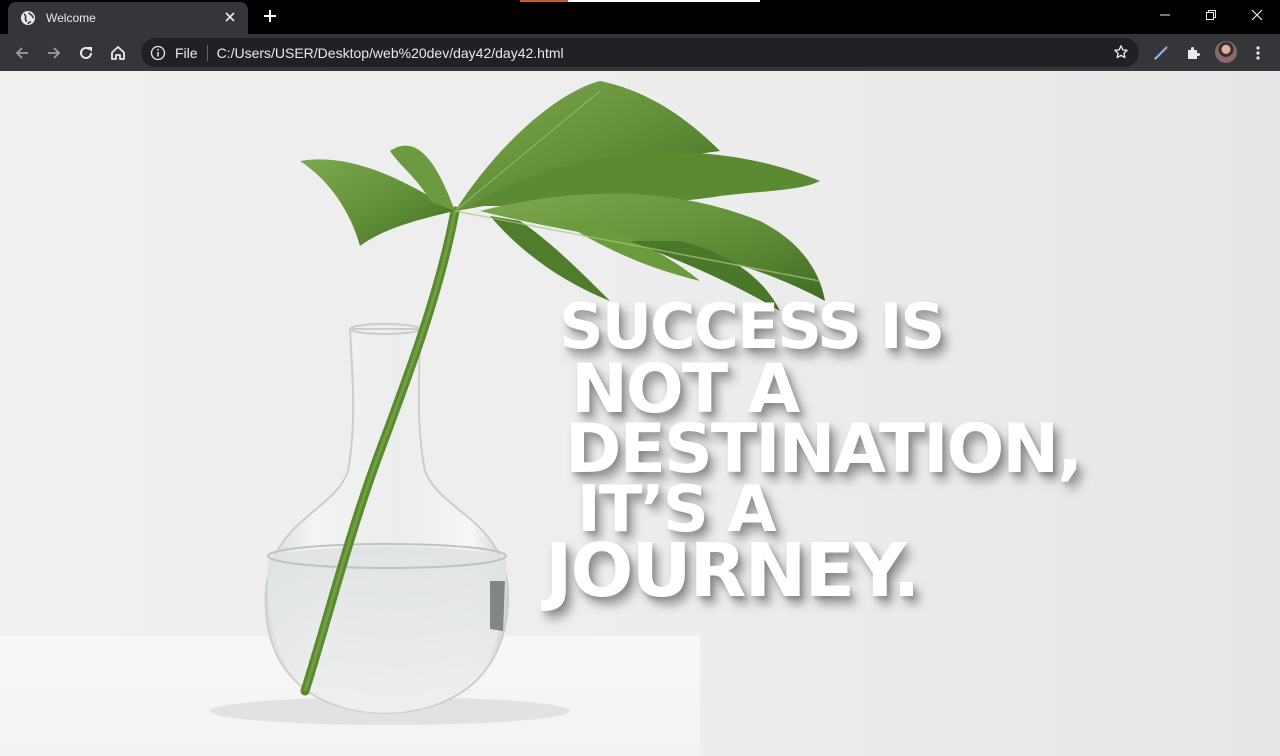 This screenshot has width=1280, height=756. What do you see at coordinates (752, 326) in the screenshot?
I see `quote-line-1: Success is` at bounding box center [752, 326].